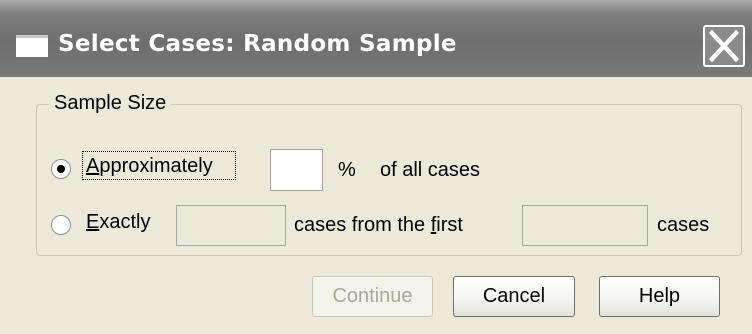 The image size is (752, 334). I want to click on close-button, so click(724, 46).